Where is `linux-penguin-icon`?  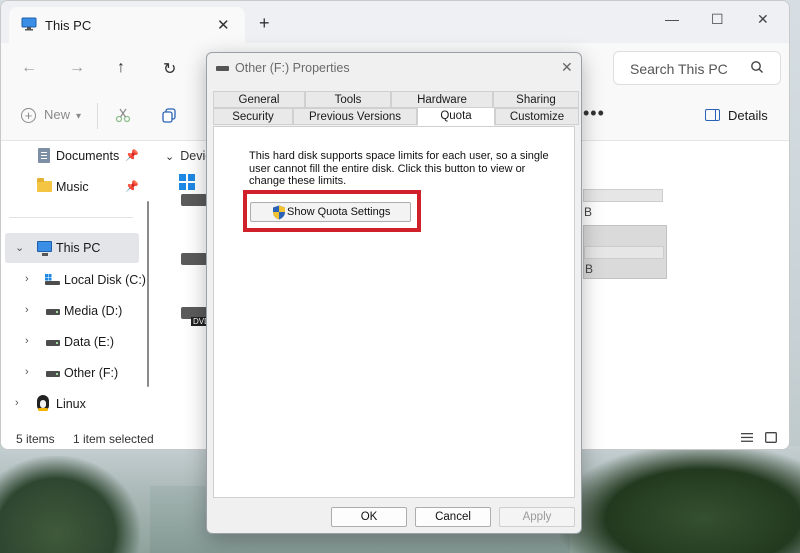
linux-penguin-icon is located at coordinates (43, 403).